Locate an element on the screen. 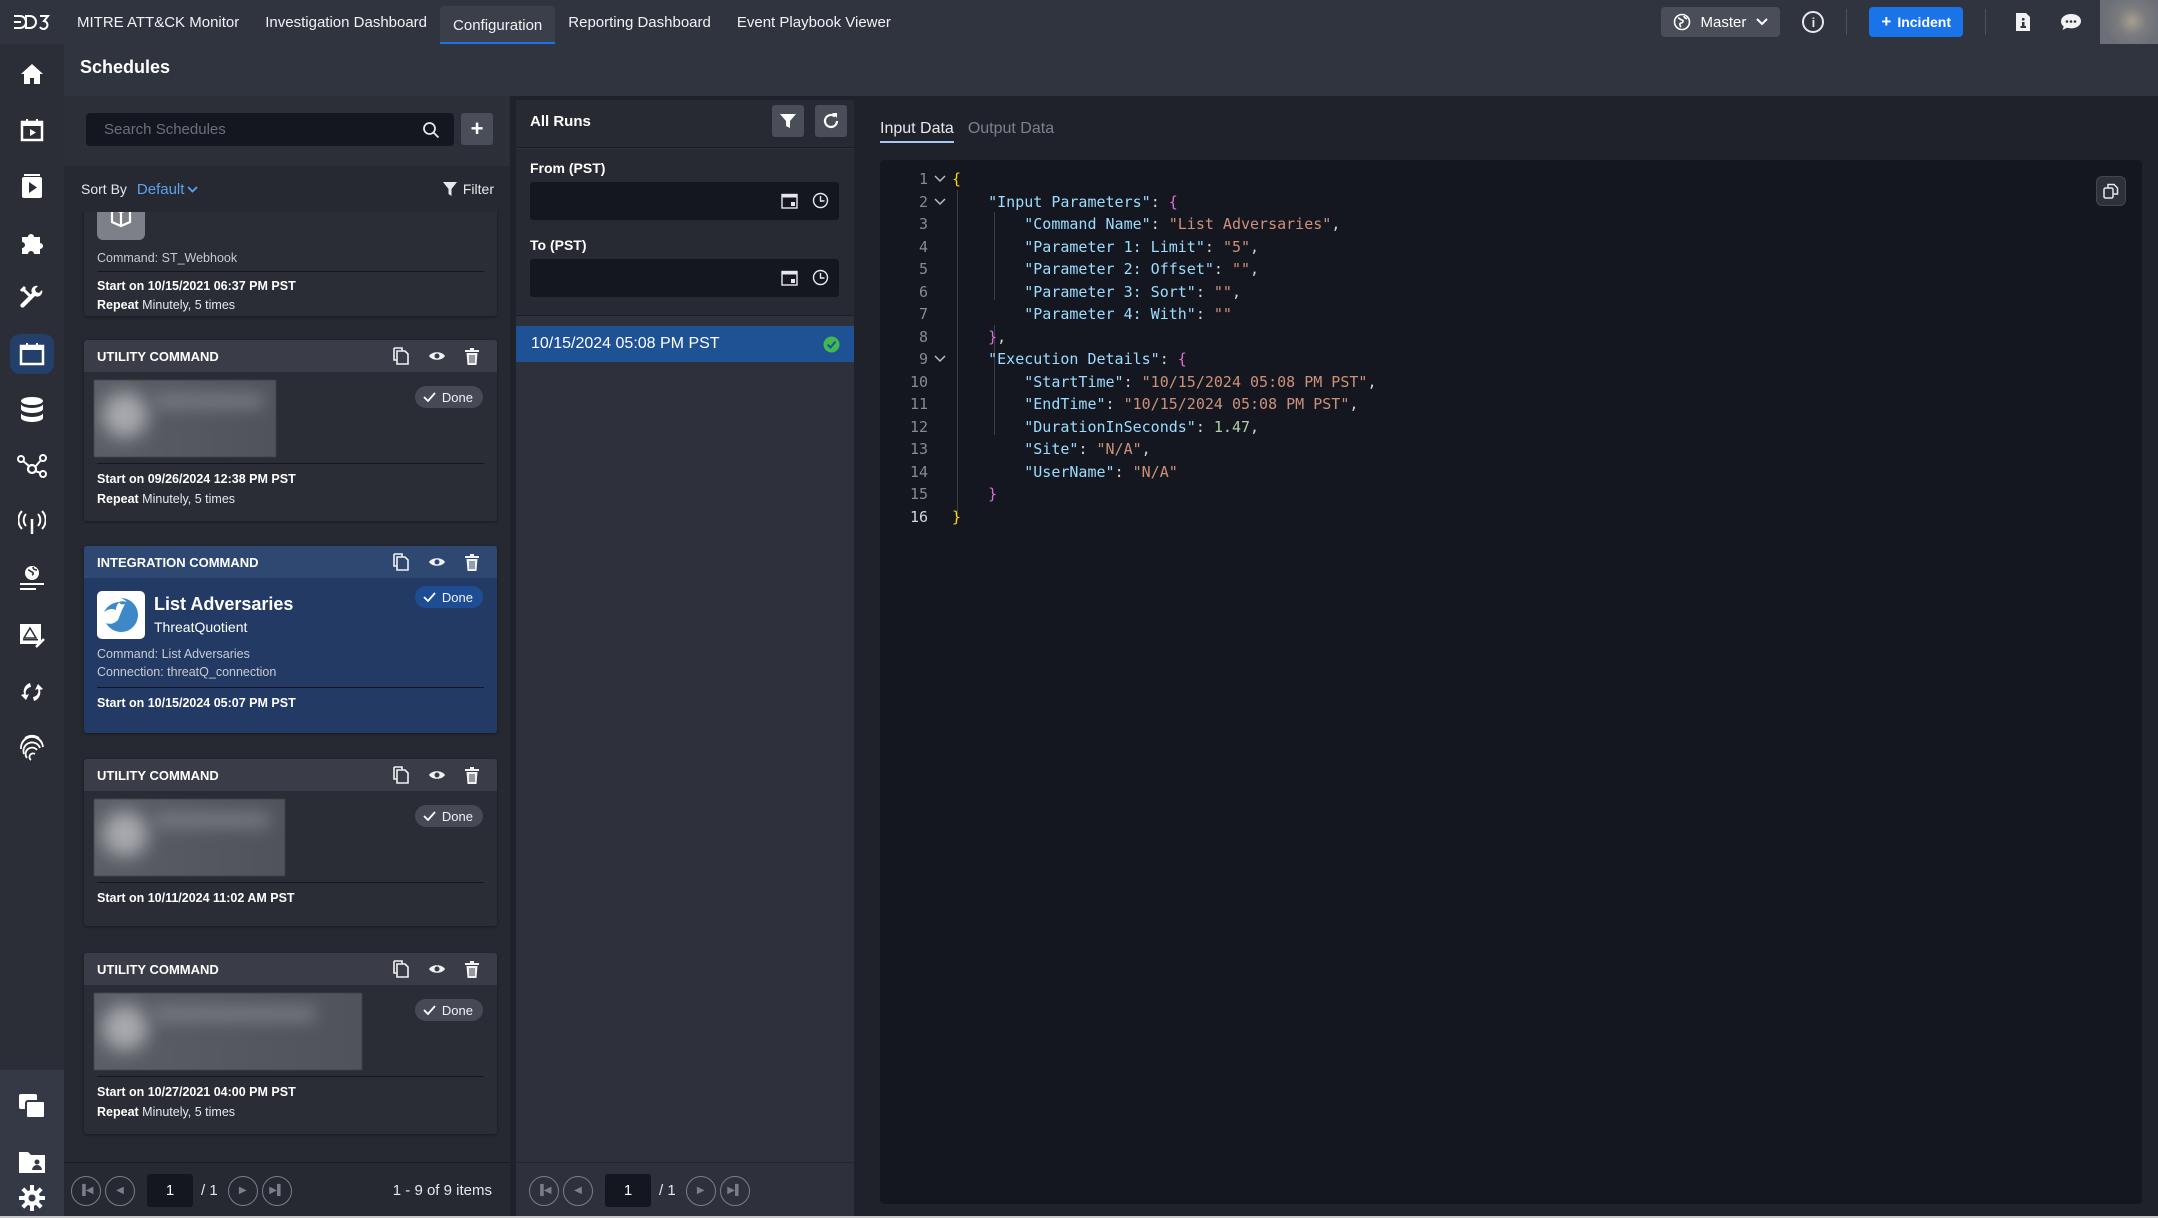  success-check-icon is located at coordinates (831, 344).